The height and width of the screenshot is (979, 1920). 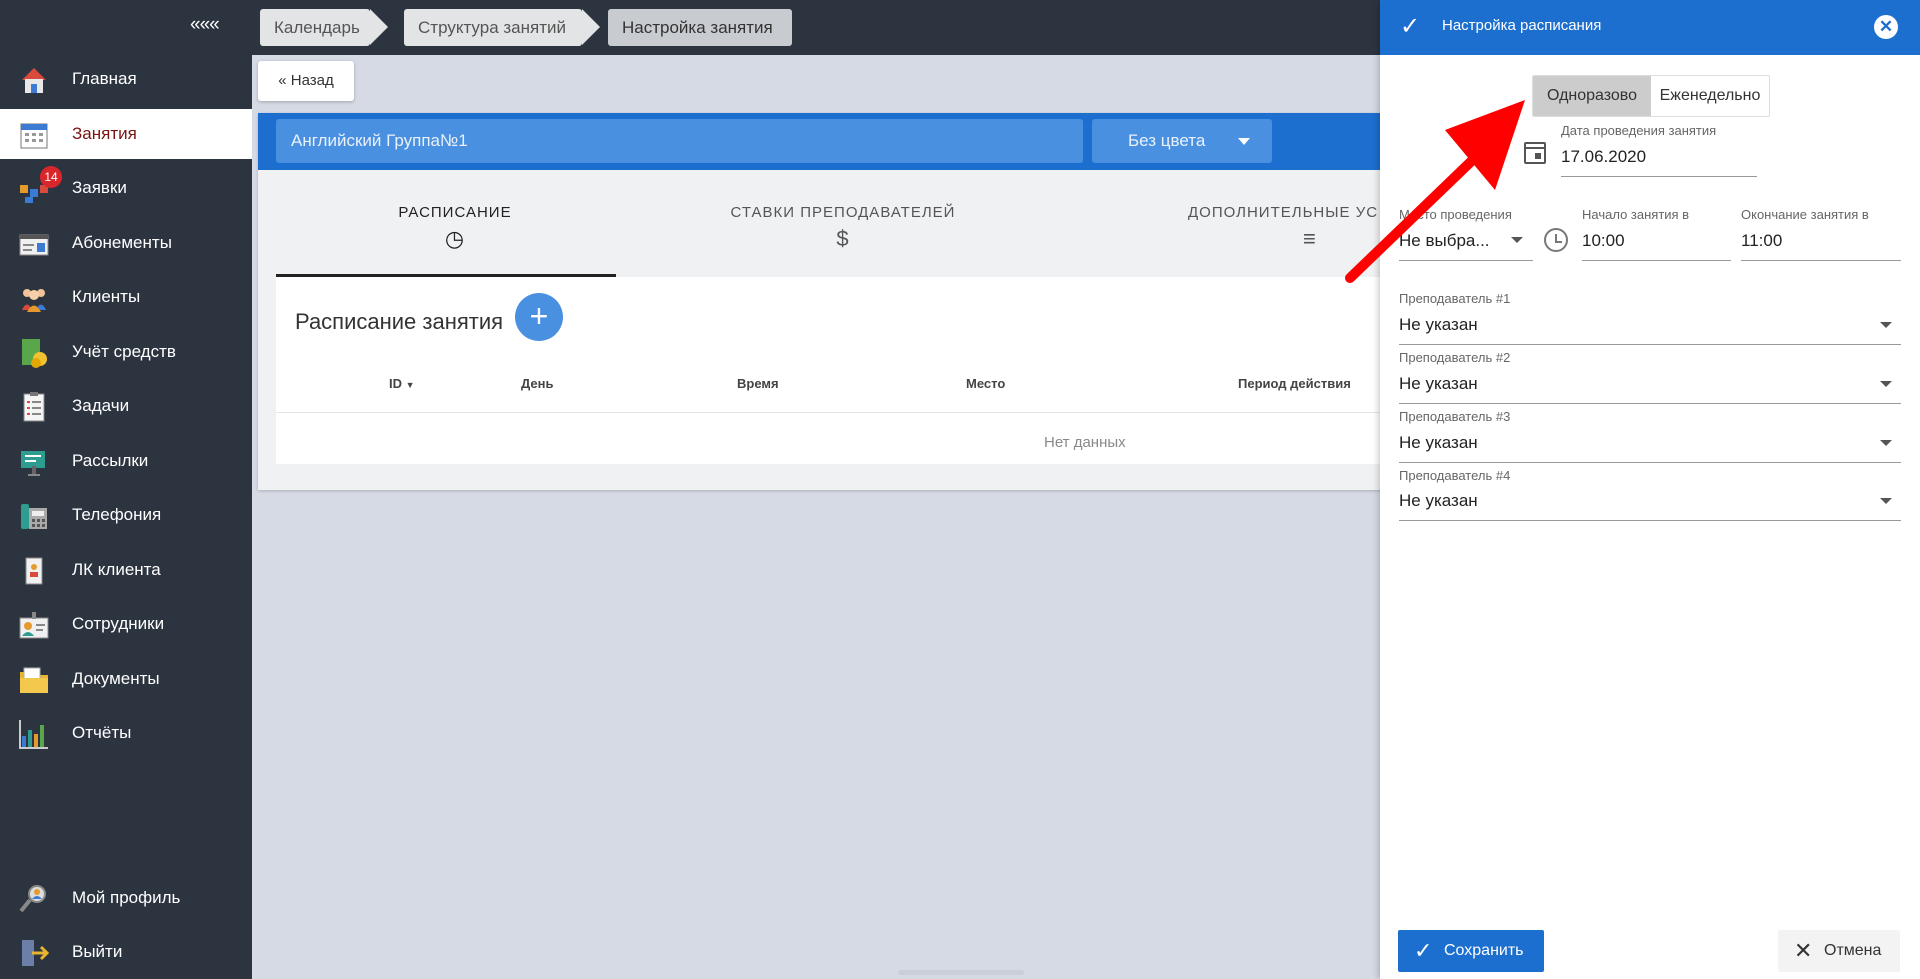 What do you see at coordinates (34, 300) in the screenshot?
I see `clients-icon` at bounding box center [34, 300].